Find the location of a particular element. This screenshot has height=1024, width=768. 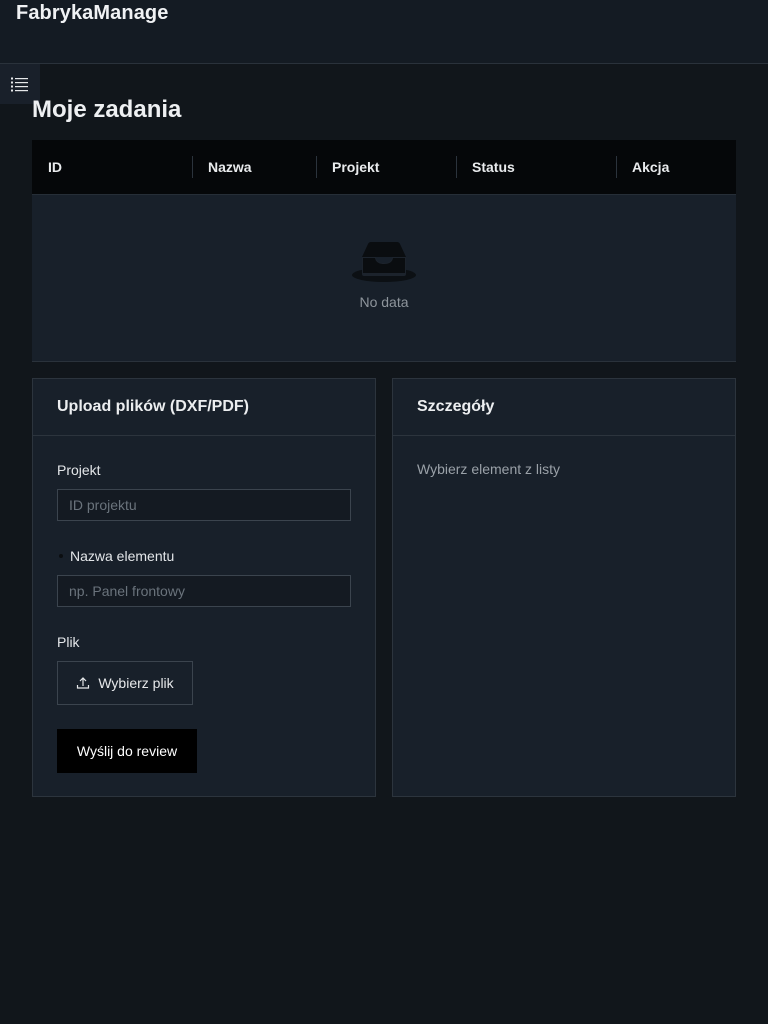

table-header: ID Nazwa Projekt Status Akcja is located at coordinates (384, 167).